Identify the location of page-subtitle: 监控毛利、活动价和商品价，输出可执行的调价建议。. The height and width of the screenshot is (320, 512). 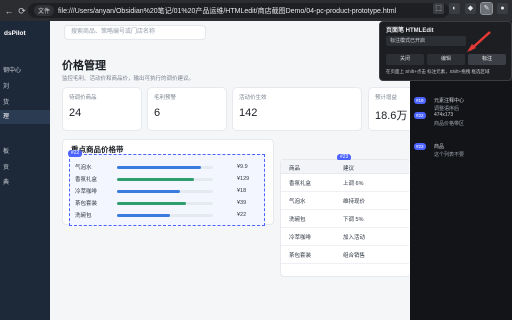
(128, 79).